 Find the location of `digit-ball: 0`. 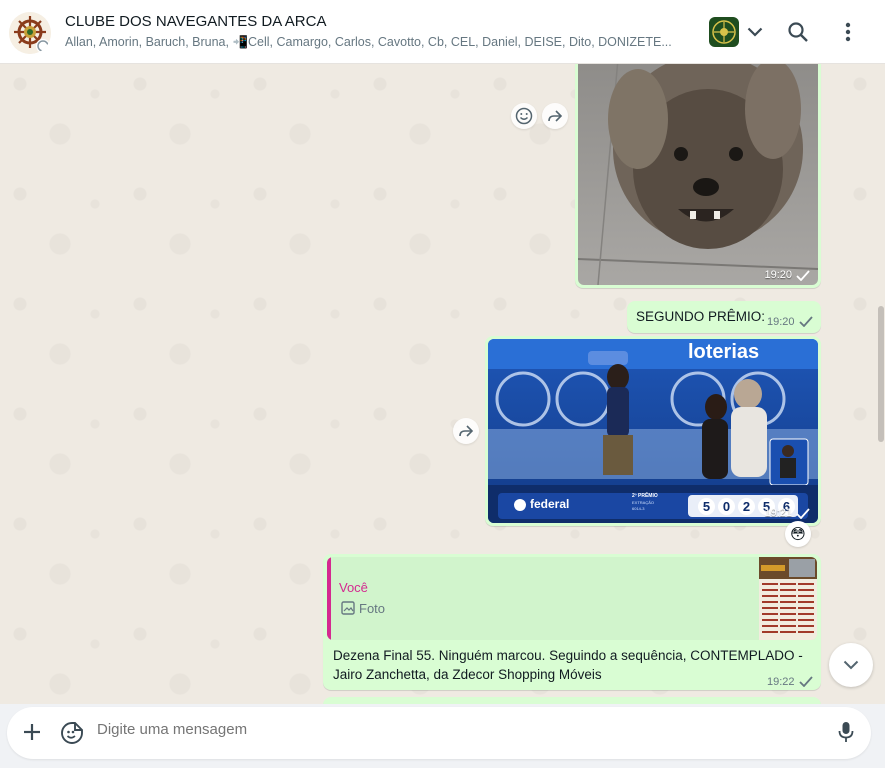

digit-ball: 0 is located at coordinates (726, 506).